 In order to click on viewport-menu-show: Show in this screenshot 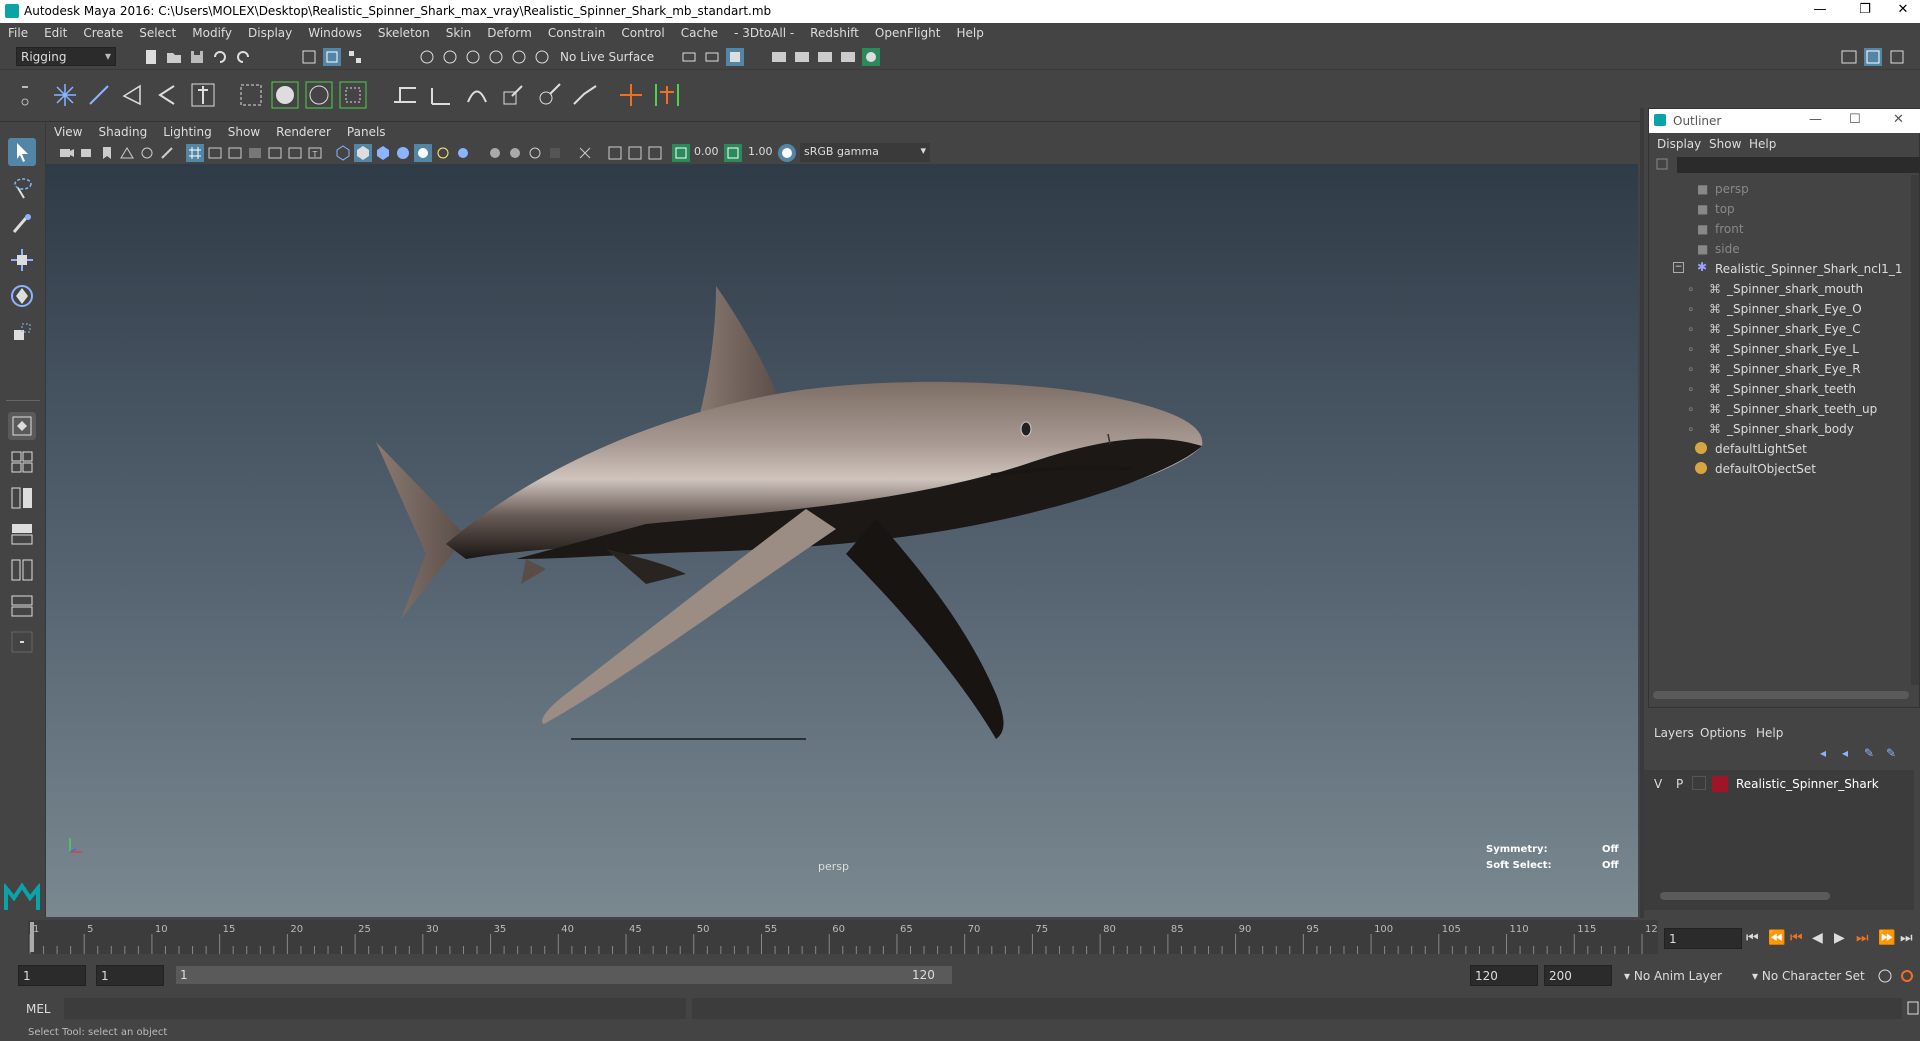, I will do `click(244, 130)`.